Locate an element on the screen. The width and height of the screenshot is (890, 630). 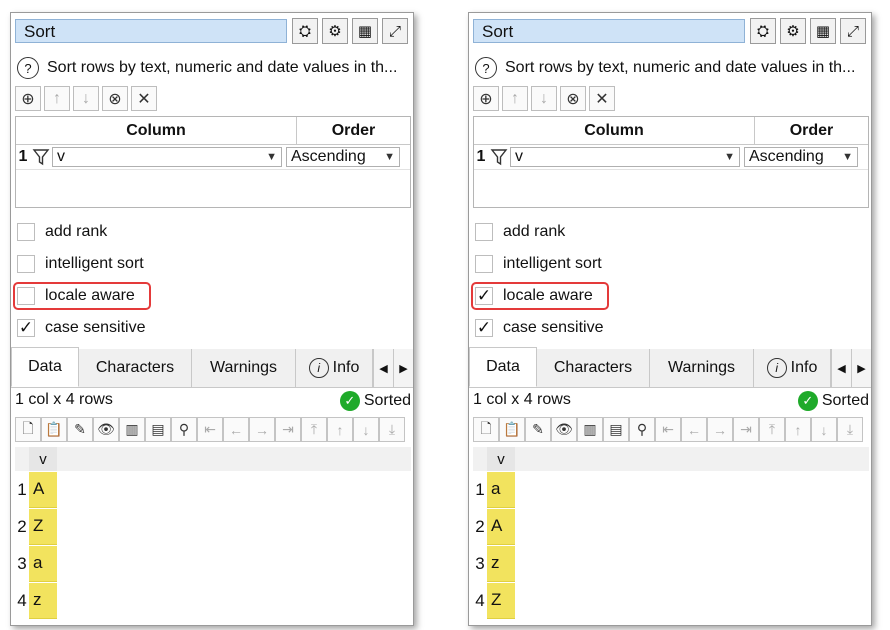
locale-aware-option: ✓ locale aware is located at coordinates (540, 296).